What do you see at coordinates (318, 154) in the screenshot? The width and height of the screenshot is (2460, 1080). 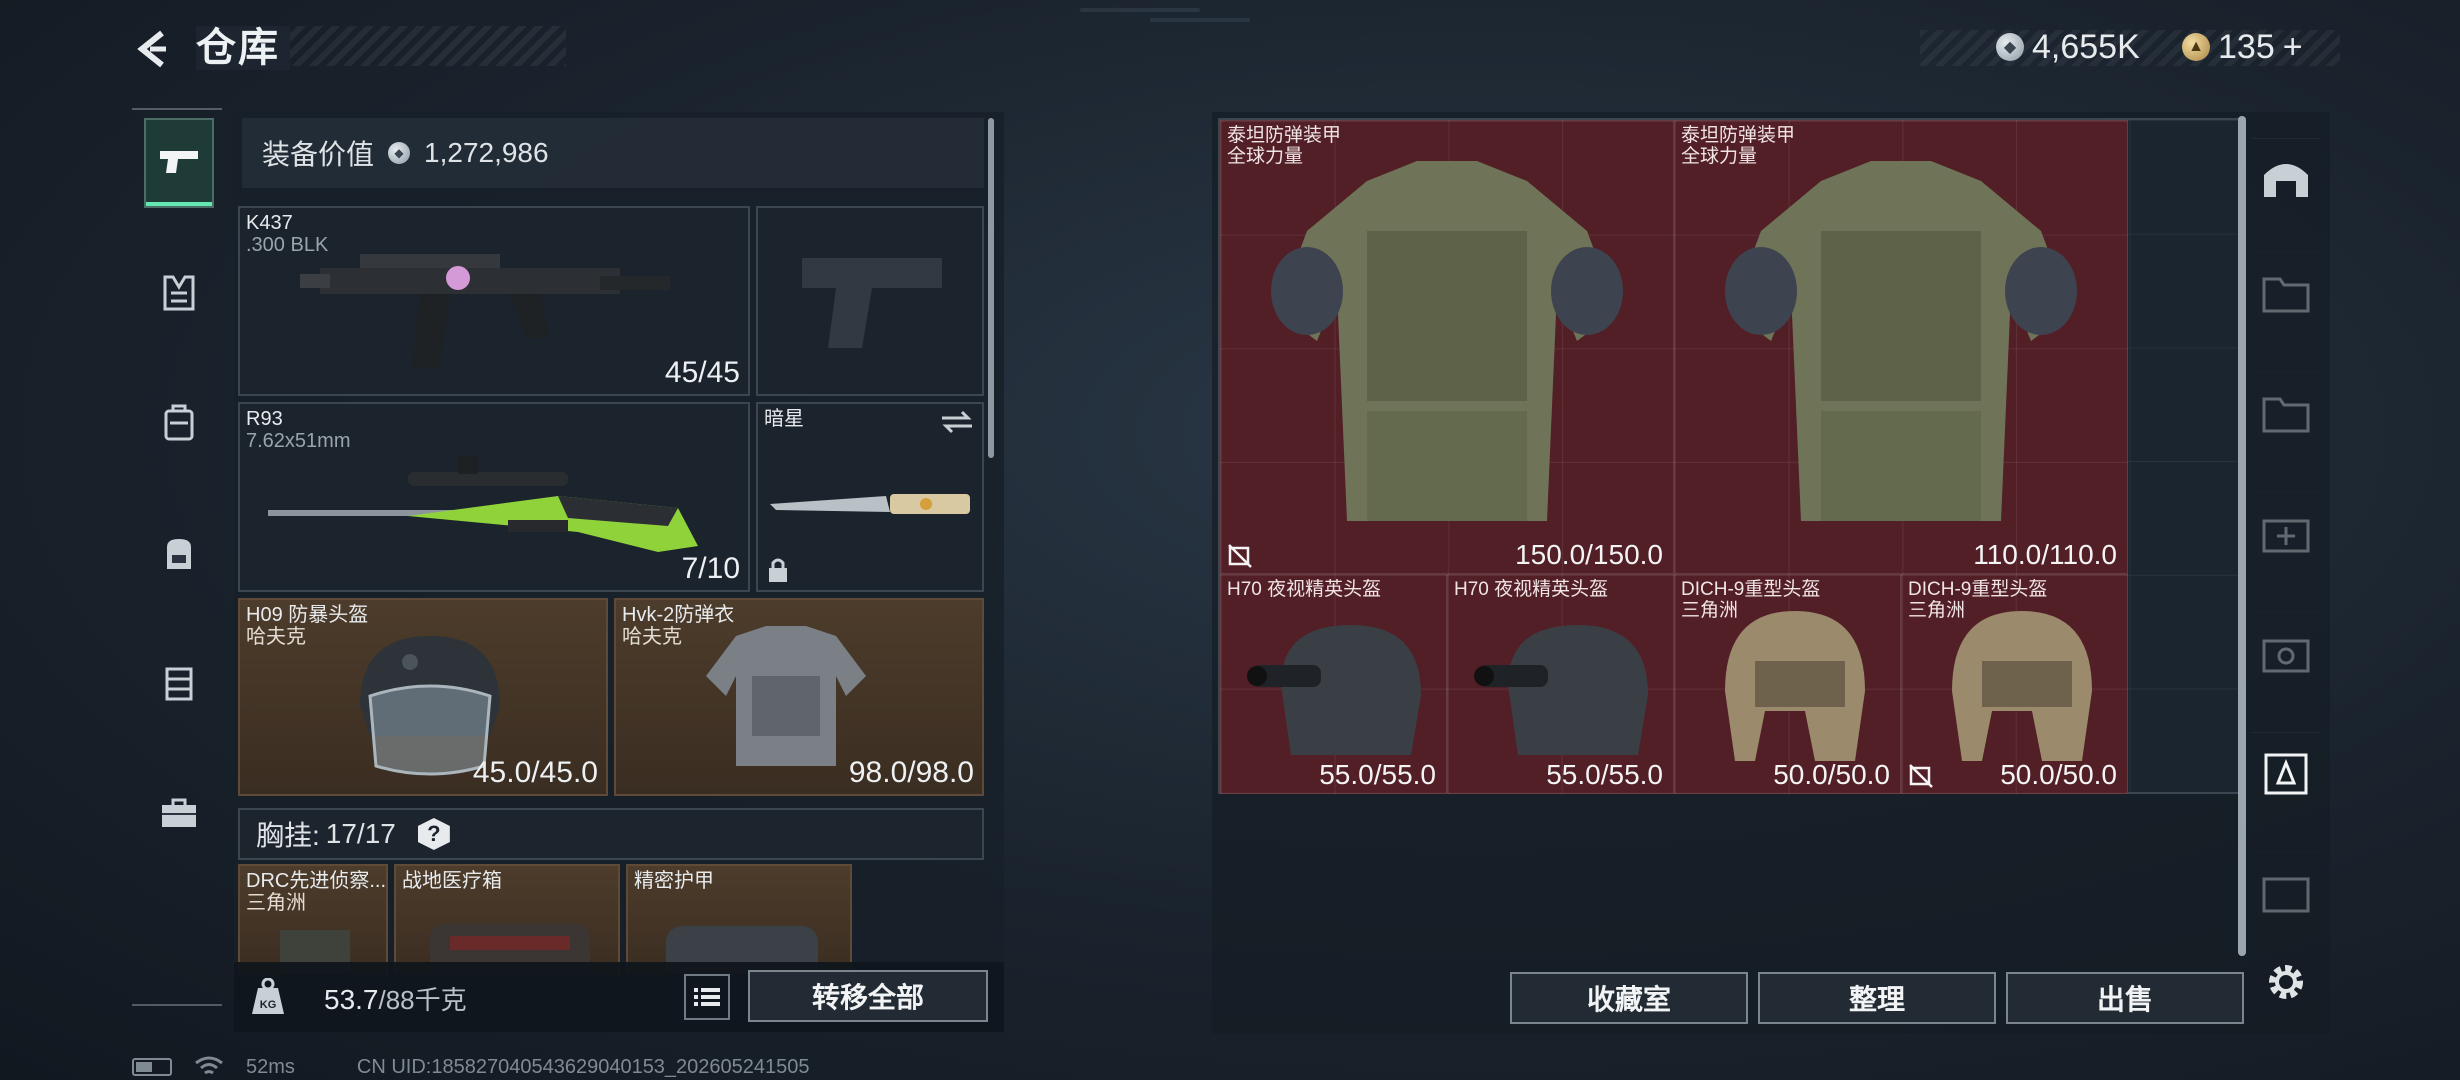 I see `equipment-value-label: 装备价值` at bounding box center [318, 154].